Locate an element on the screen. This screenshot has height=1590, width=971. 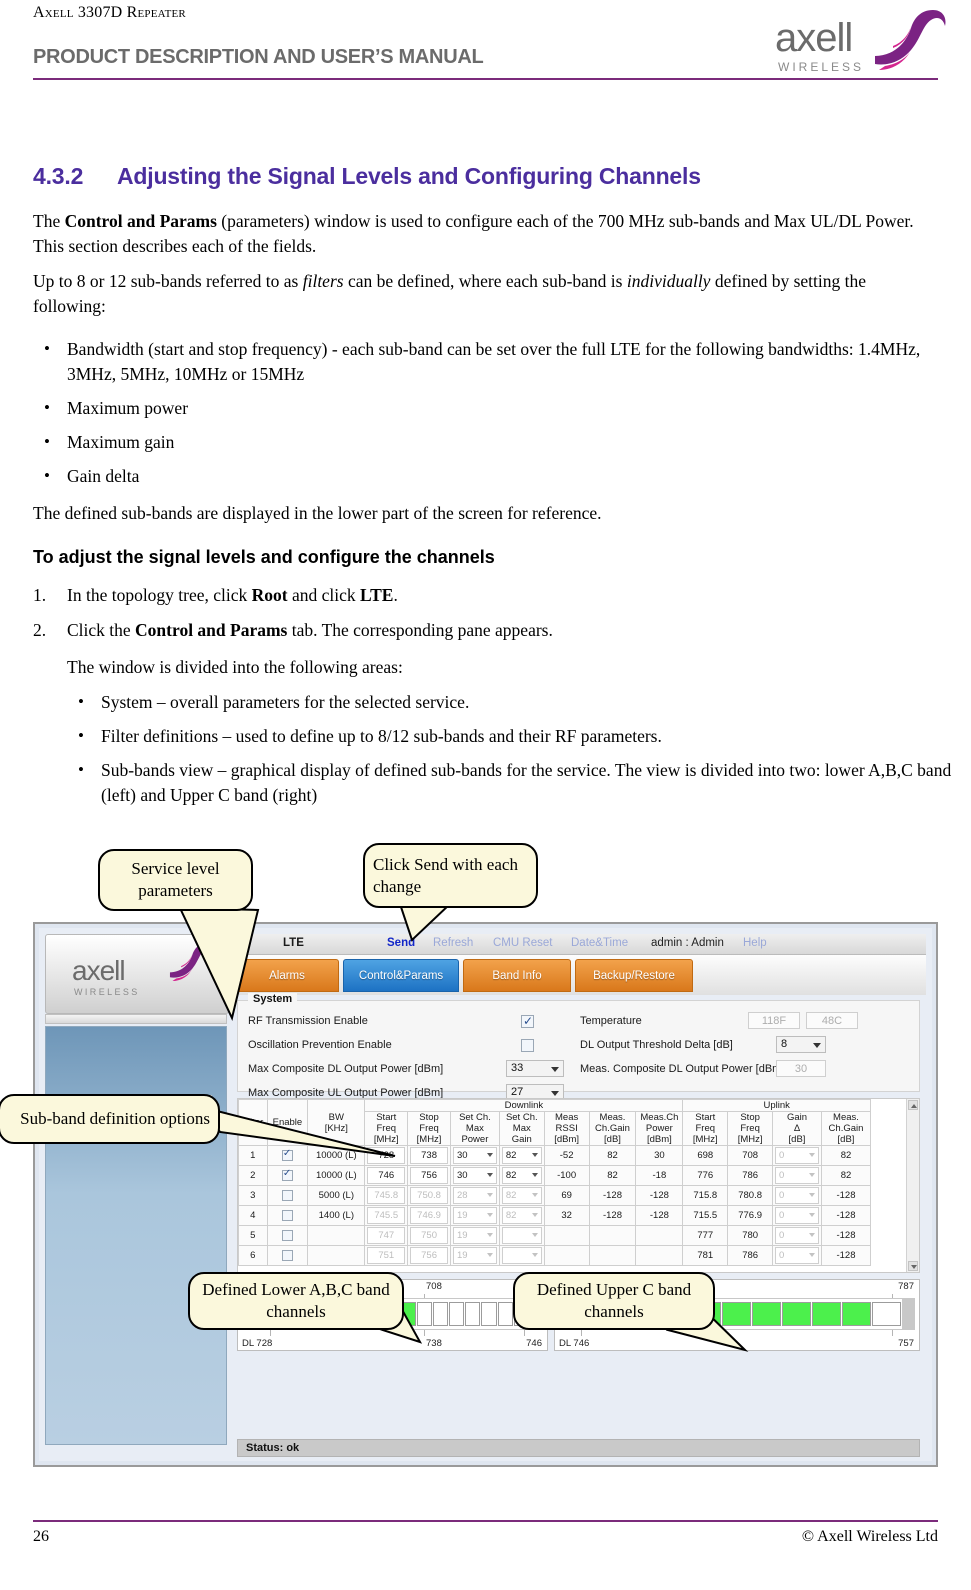
page-number: 26 is located at coordinates (41, 1536).